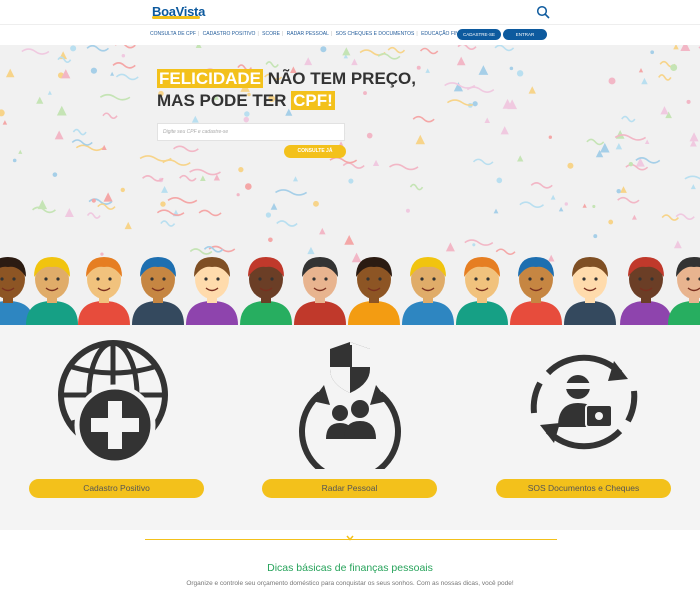 This screenshot has width=700, height=600. Describe the element at coordinates (271, 34) in the screenshot. I see `nav-link-score: SCORE` at that location.